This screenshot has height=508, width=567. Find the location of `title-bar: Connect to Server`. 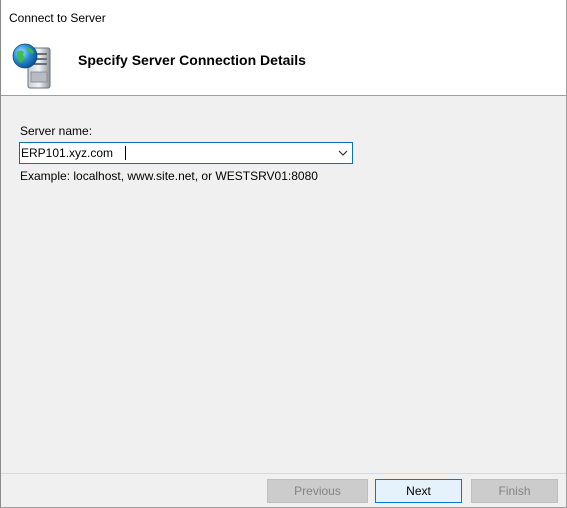

title-bar: Connect to Server is located at coordinates (283, 16).